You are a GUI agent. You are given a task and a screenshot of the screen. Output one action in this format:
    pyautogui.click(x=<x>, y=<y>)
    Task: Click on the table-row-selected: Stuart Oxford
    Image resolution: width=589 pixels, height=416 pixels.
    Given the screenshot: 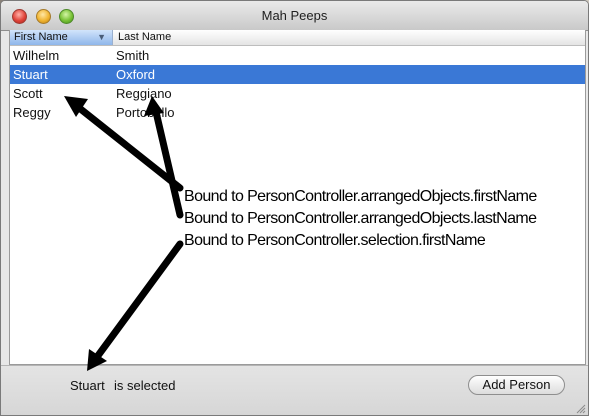 What is the action you would take?
    pyautogui.click(x=297, y=74)
    